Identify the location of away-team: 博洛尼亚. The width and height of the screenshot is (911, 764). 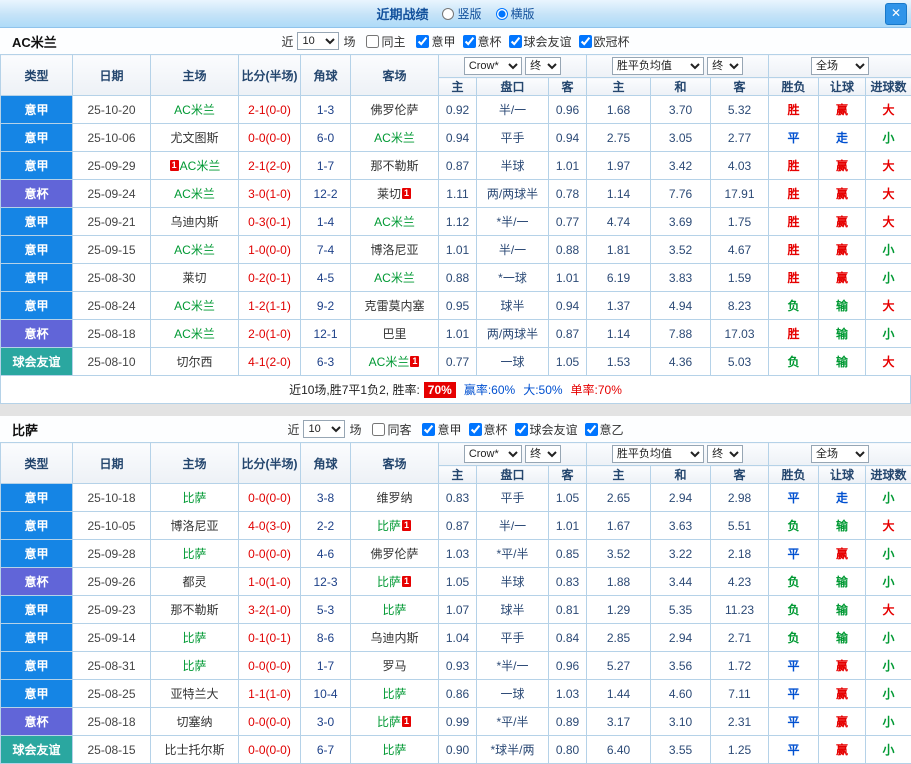
(395, 250).